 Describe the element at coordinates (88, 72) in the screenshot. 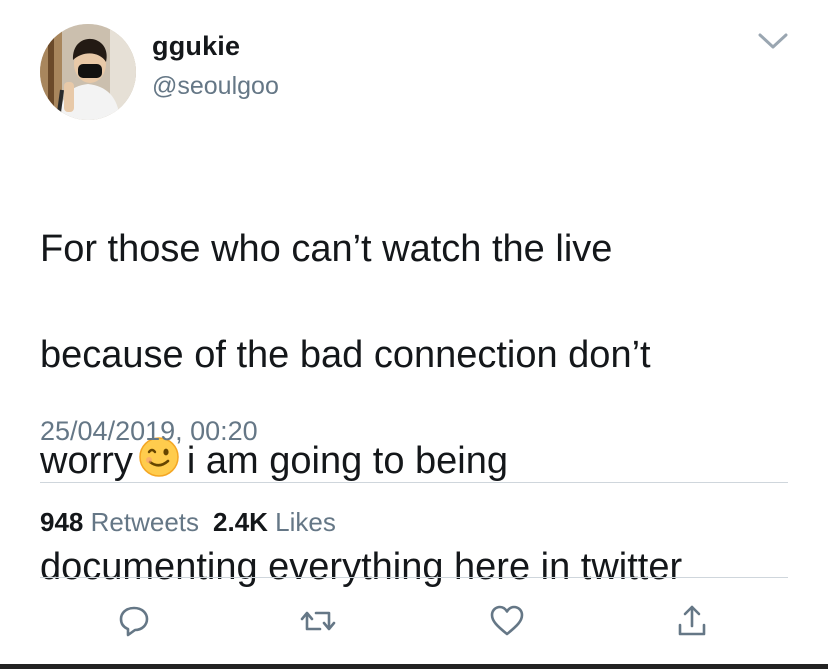

I see `avatar` at that location.